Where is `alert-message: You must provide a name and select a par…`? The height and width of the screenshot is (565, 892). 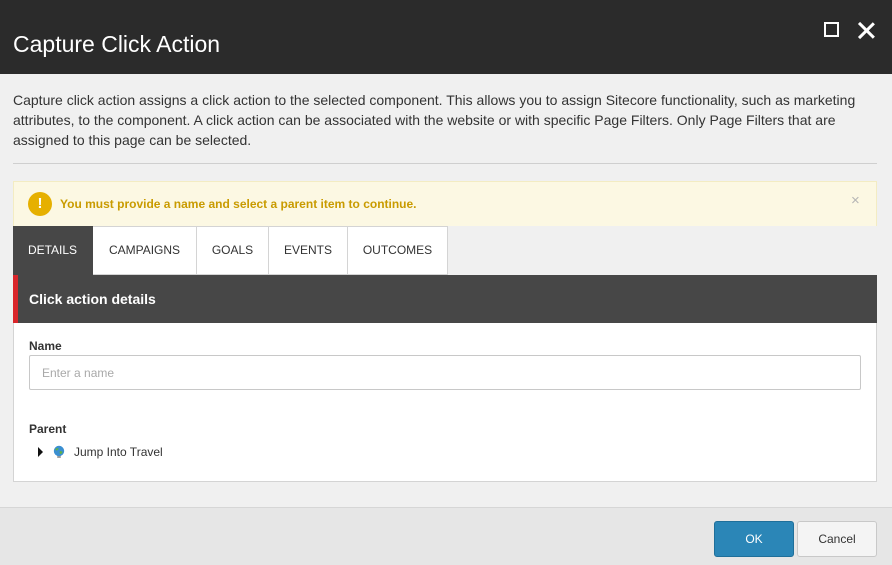 alert-message: You must provide a name and select a par… is located at coordinates (238, 204).